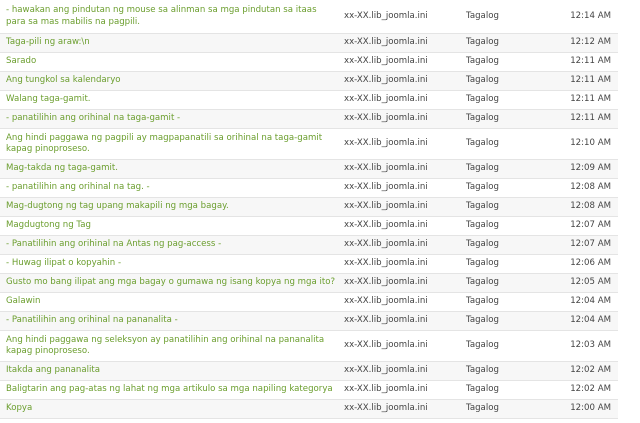 The height and width of the screenshot is (423, 640). What do you see at coordinates (590, 15) in the screenshot?
I see `time-cell: 12:14 AM` at bounding box center [590, 15].